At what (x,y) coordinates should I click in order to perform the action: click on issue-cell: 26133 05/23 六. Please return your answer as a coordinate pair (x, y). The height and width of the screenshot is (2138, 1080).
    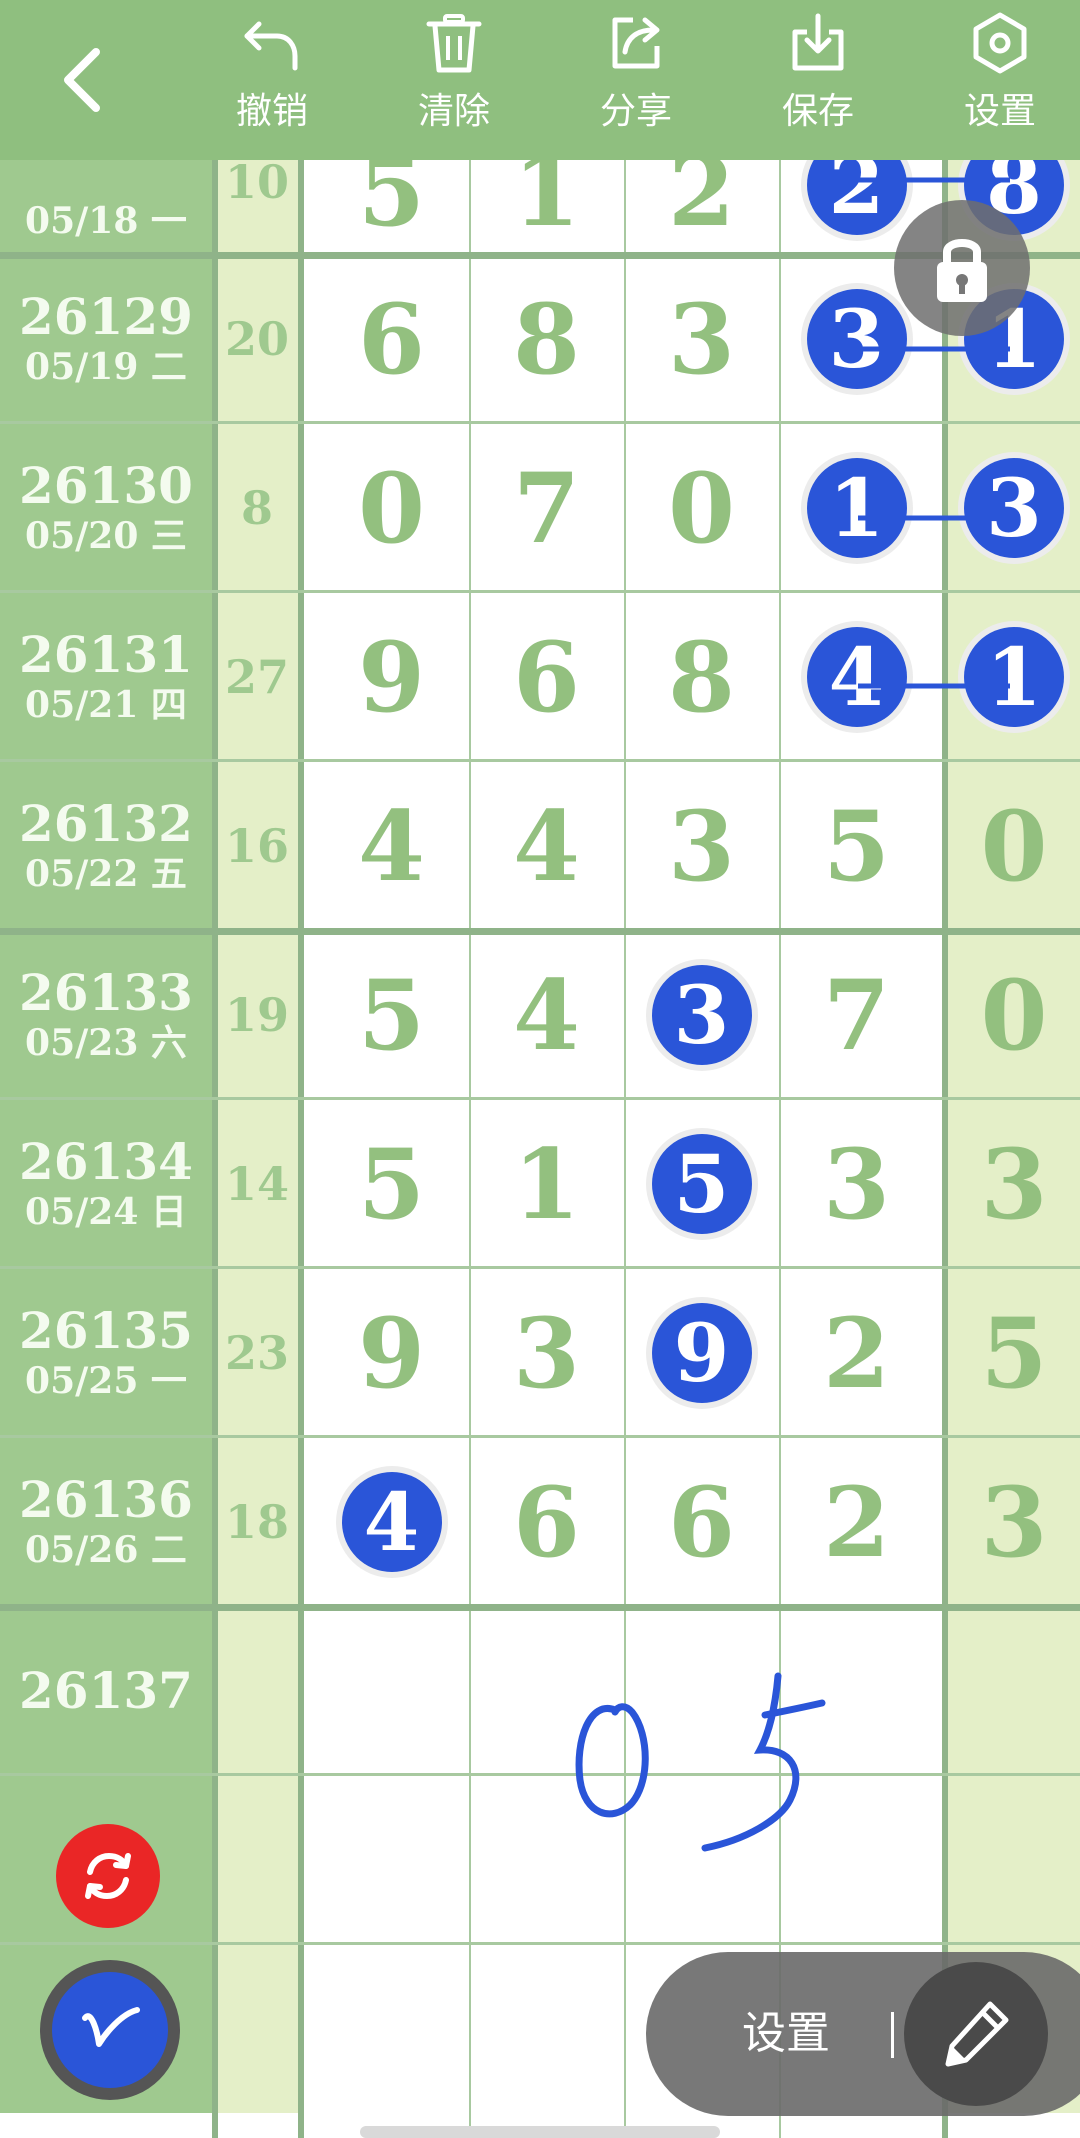
    Looking at the image, I should click on (106, 1015).